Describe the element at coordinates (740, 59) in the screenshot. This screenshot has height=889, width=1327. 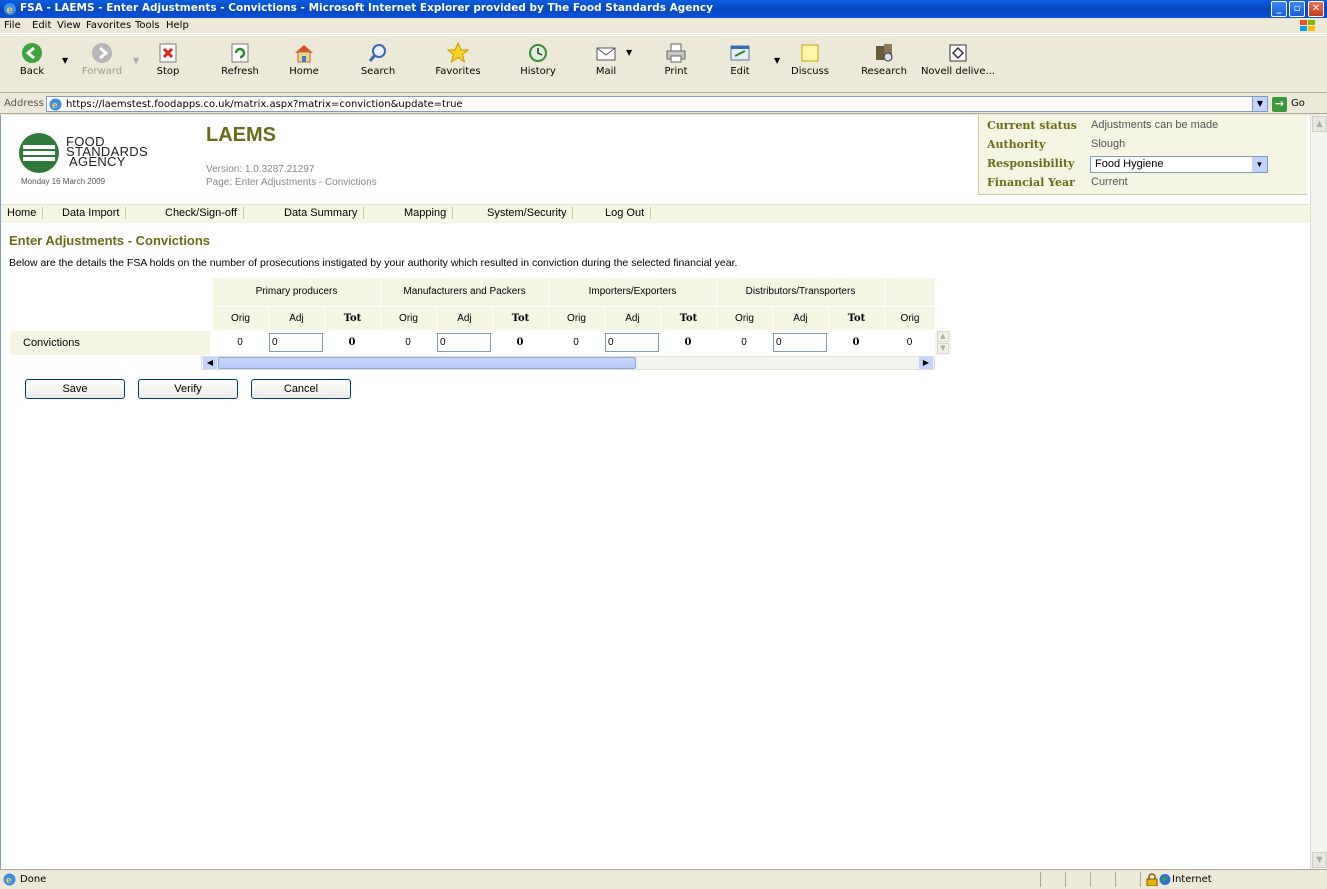
I see `edit-button: Edit` at that location.